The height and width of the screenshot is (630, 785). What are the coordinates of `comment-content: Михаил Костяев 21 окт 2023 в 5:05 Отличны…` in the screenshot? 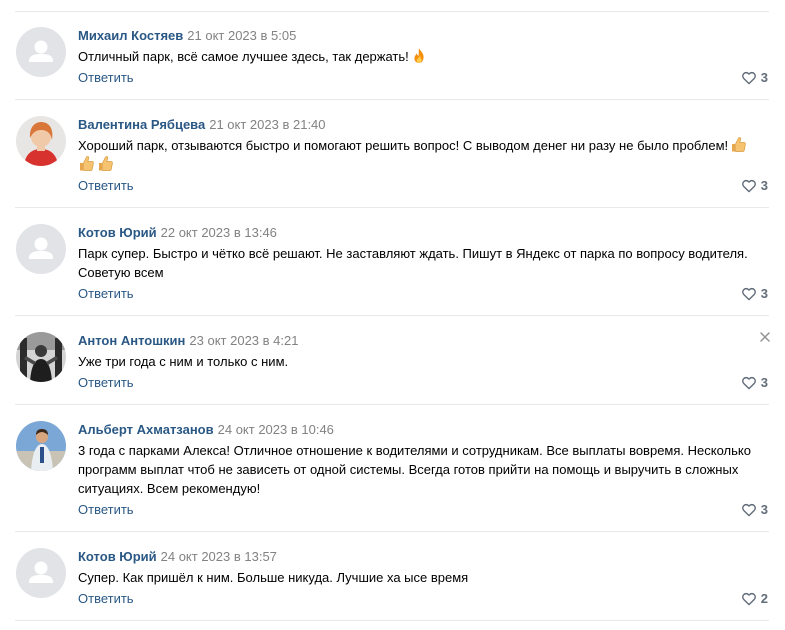 It's located at (423, 46).